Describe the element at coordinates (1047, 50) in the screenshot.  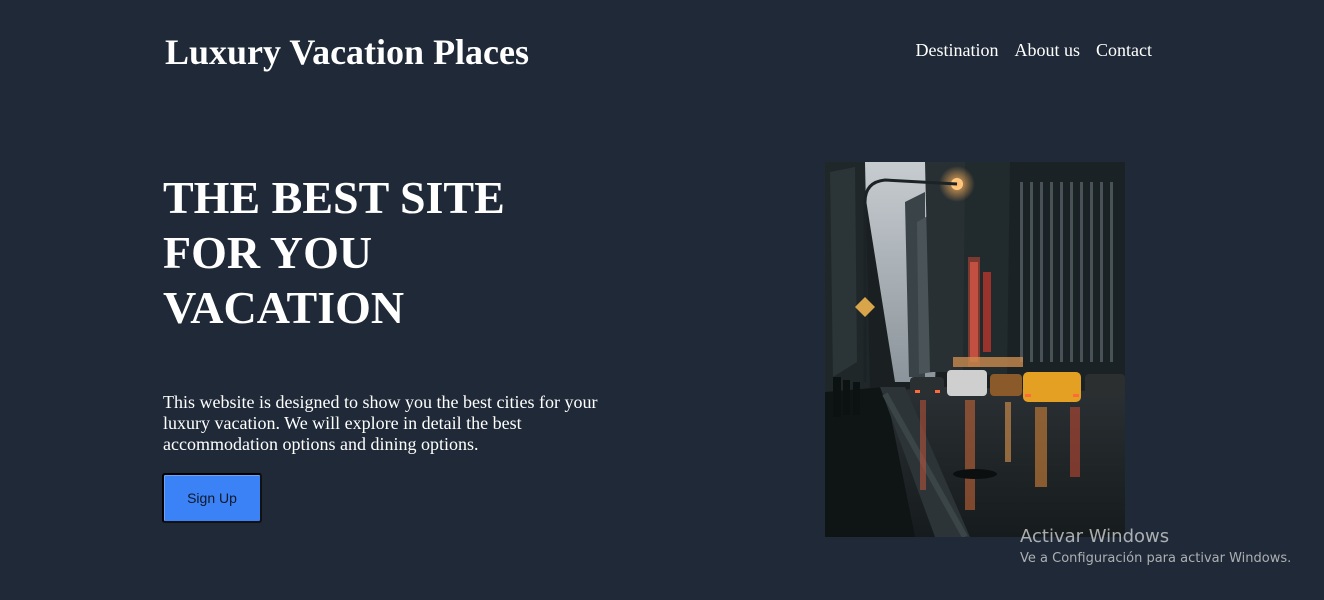
I see `nav-link-about-us: About us` at that location.